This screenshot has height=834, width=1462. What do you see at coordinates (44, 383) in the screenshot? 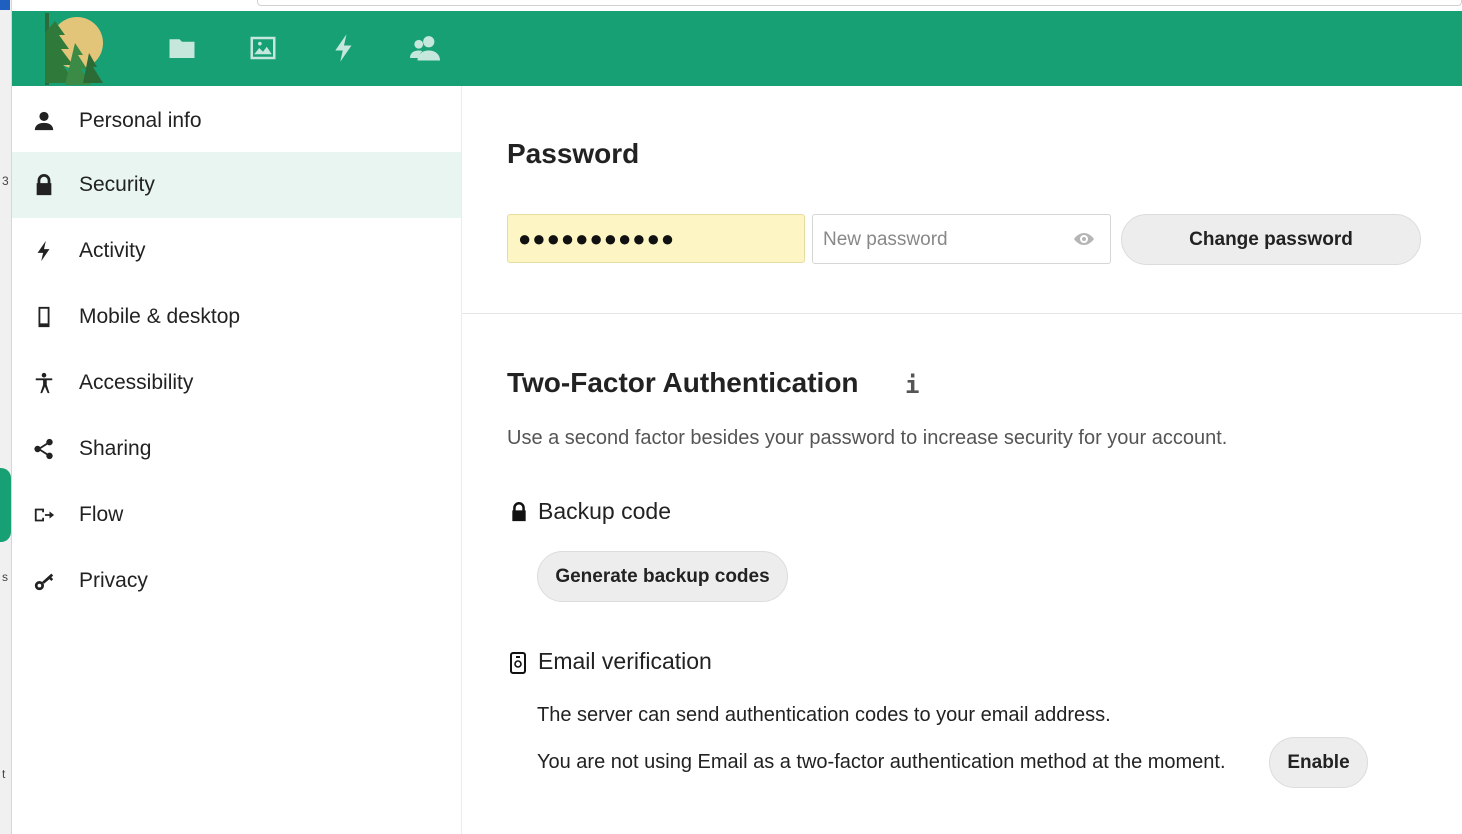
I see `accessibility-icon` at bounding box center [44, 383].